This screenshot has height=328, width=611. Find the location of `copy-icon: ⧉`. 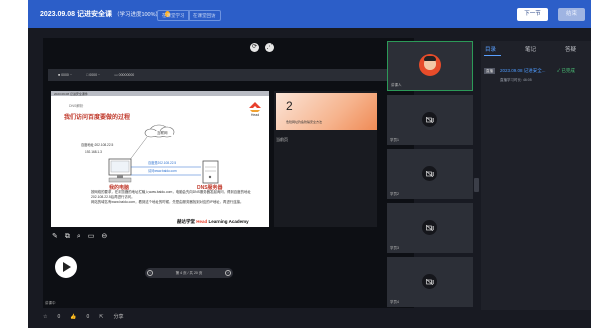

copy-icon: ⧉ is located at coordinates (67, 237).